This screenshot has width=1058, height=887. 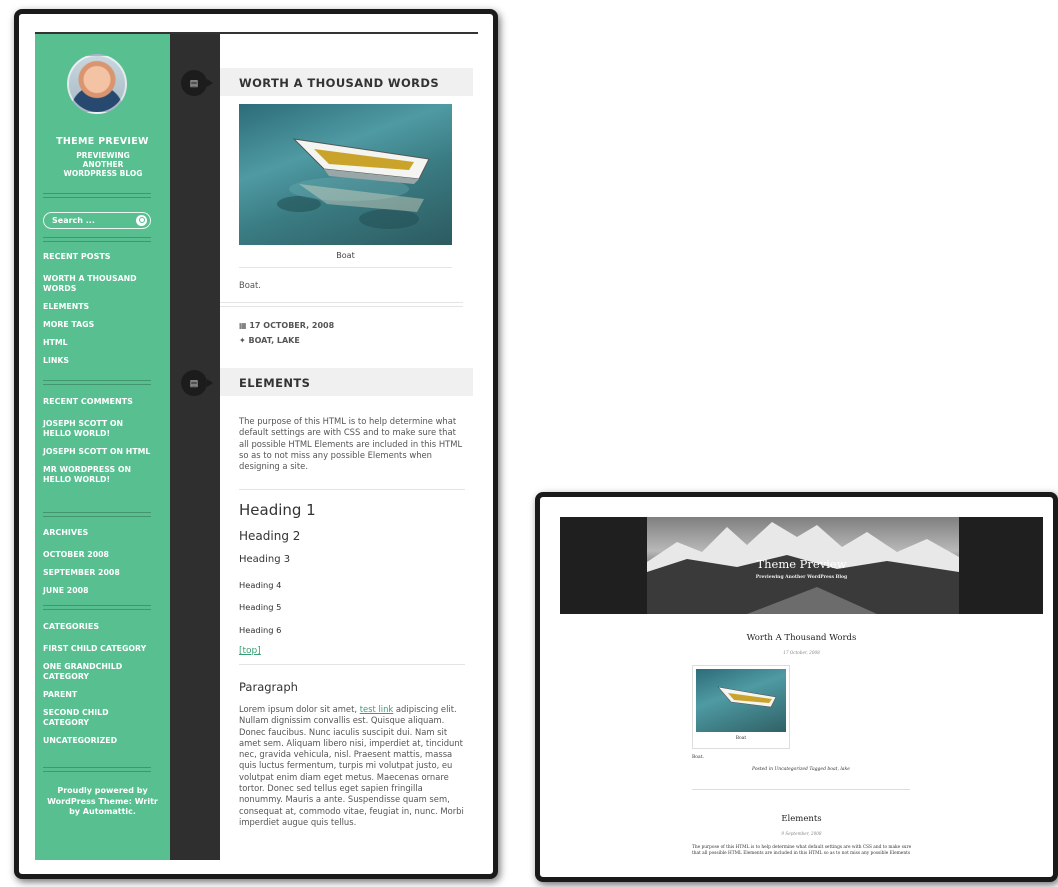 I want to click on widget-title-recent-comments: RECENT COMMENTS, so click(x=88, y=401).